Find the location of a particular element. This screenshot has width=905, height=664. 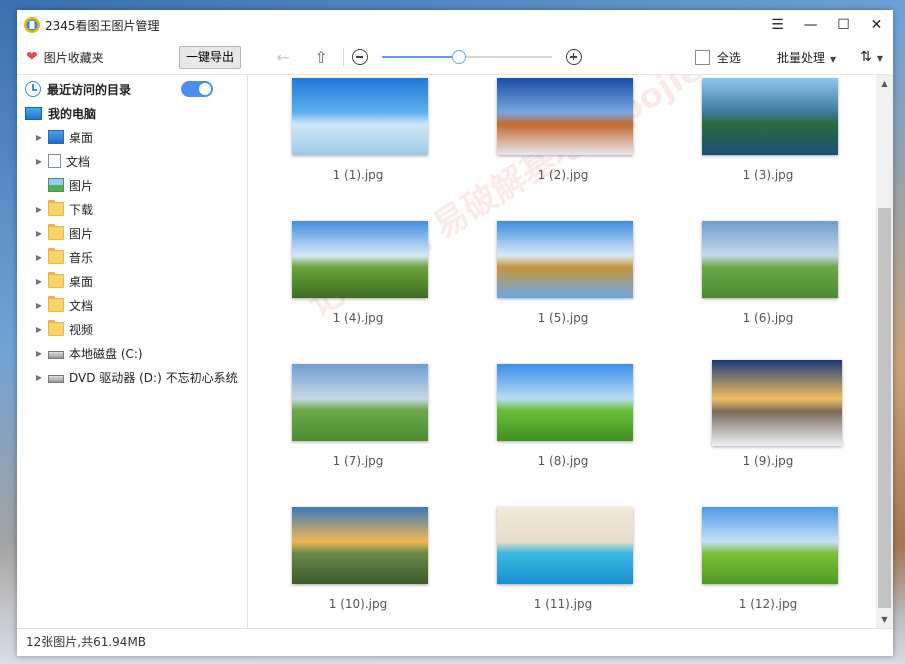

minimize-button: — is located at coordinates (810, 25).